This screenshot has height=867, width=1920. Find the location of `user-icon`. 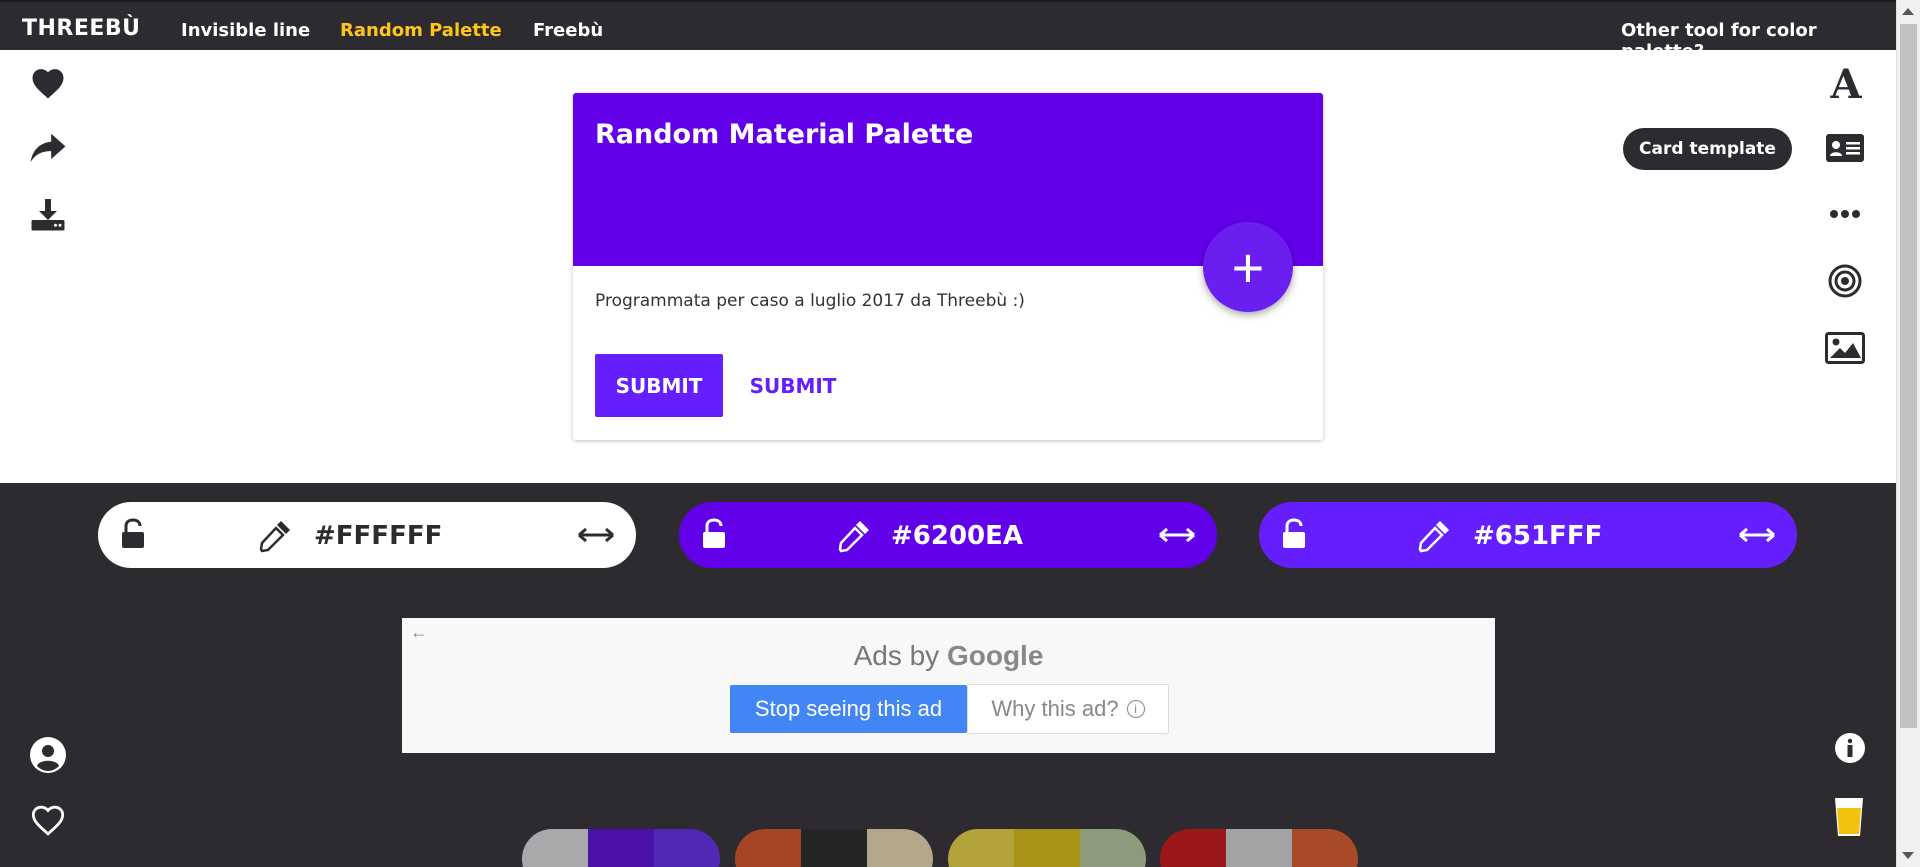

user-icon is located at coordinates (48, 755).